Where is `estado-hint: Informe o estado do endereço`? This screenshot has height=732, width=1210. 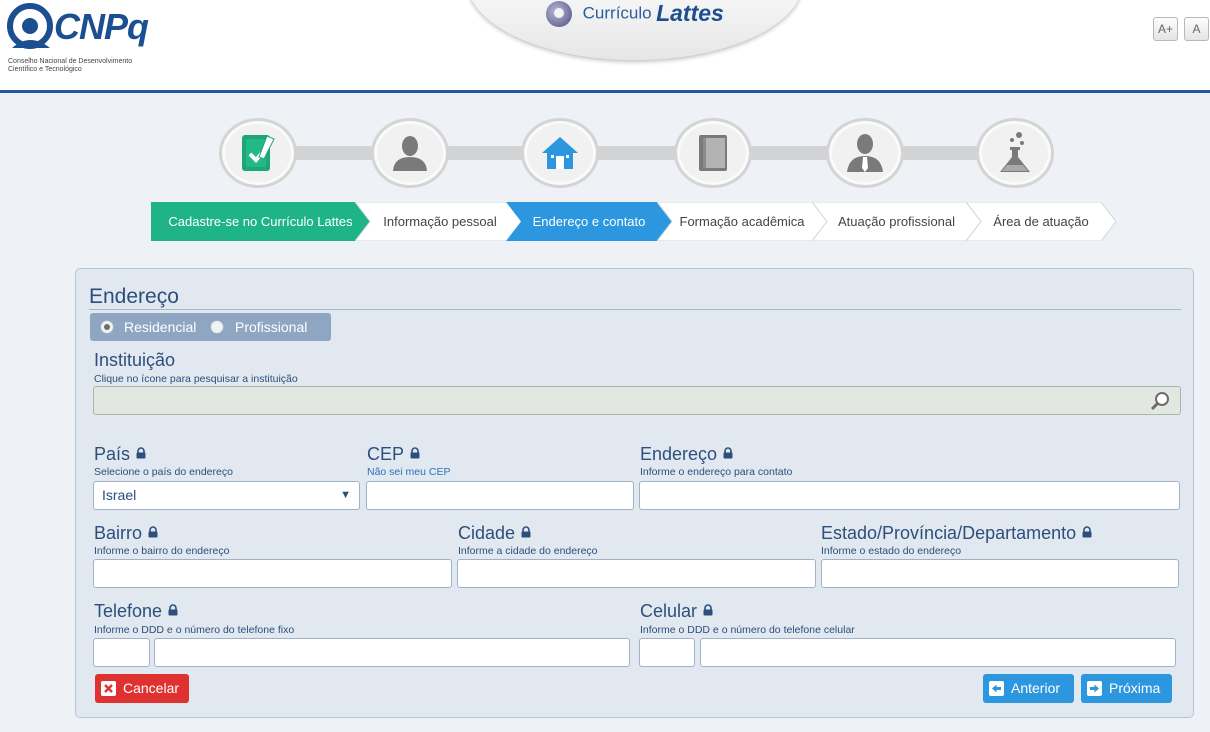 estado-hint: Informe o estado do endereço is located at coordinates (891, 551).